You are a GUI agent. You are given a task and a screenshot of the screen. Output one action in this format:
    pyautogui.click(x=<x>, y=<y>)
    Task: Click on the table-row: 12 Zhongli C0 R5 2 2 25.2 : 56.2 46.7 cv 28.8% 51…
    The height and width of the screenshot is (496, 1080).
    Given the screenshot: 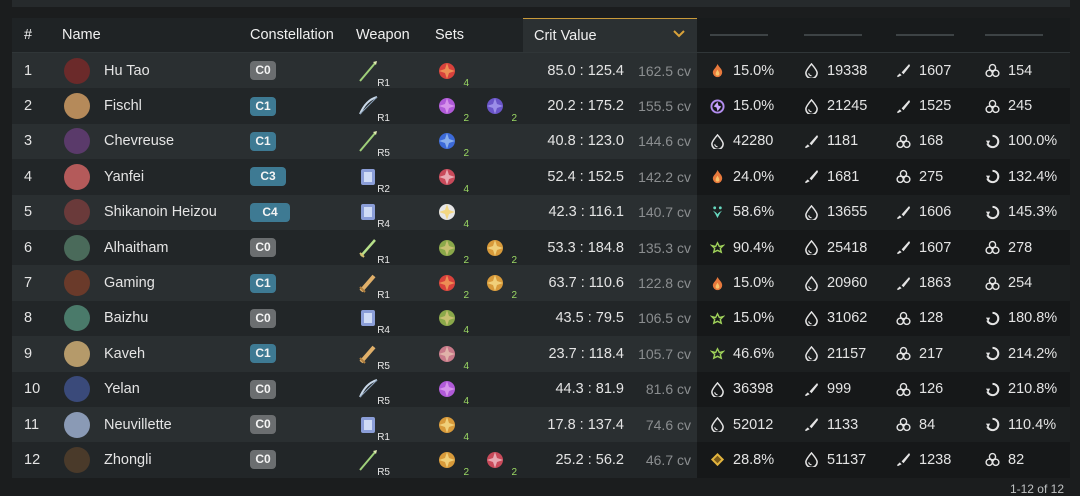 What is the action you would take?
    pyautogui.click(x=541, y=460)
    